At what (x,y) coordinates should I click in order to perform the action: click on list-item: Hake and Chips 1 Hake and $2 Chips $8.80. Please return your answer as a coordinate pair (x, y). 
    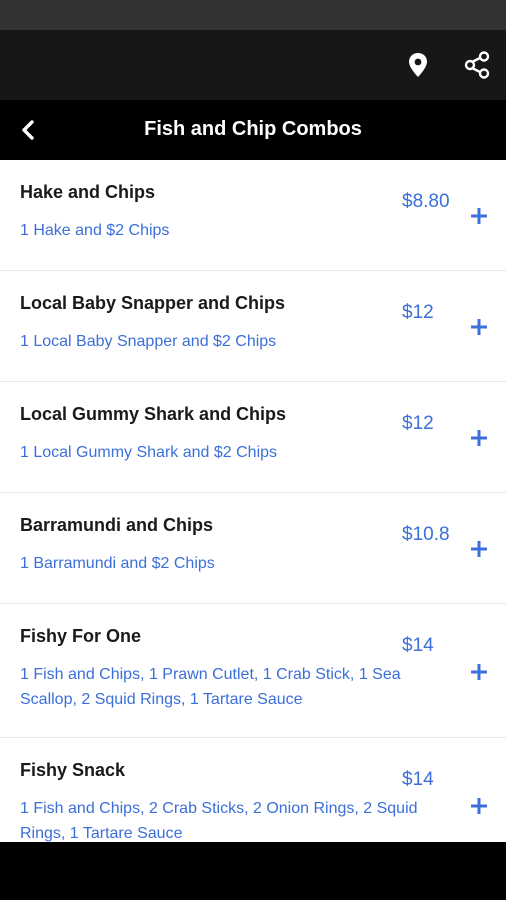
    Looking at the image, I should click on (253, 215).